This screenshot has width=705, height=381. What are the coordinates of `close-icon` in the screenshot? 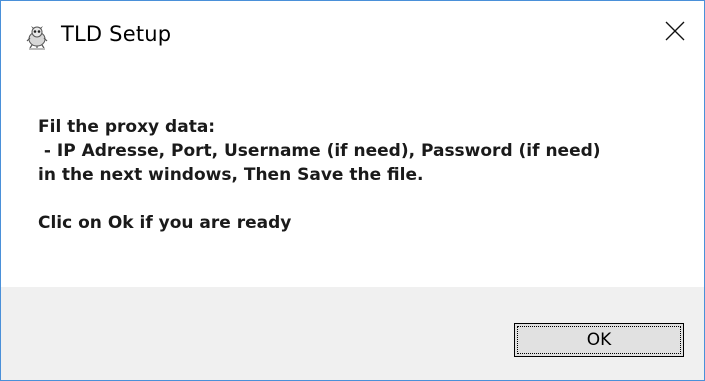 It's located at (675, 33).